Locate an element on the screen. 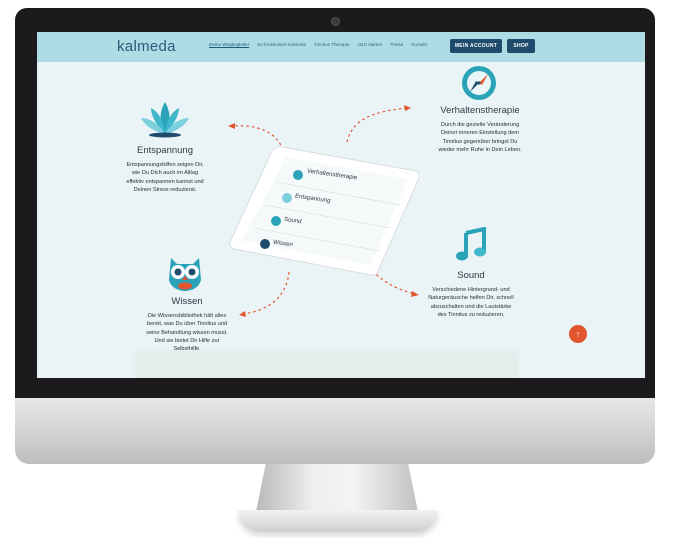  scroll-to-top-button: ↑ is located at coordinates (578, 334).